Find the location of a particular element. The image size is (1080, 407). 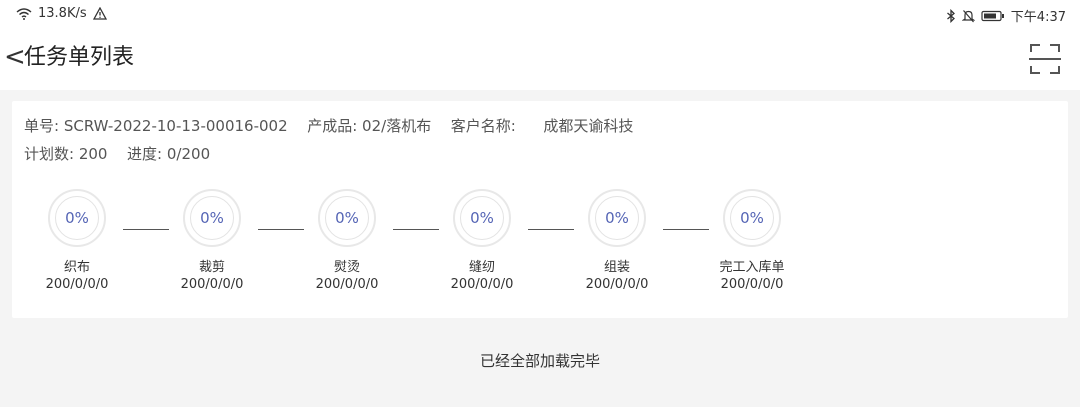

progress-value: 0/200 is located at coordinates (188, 154).